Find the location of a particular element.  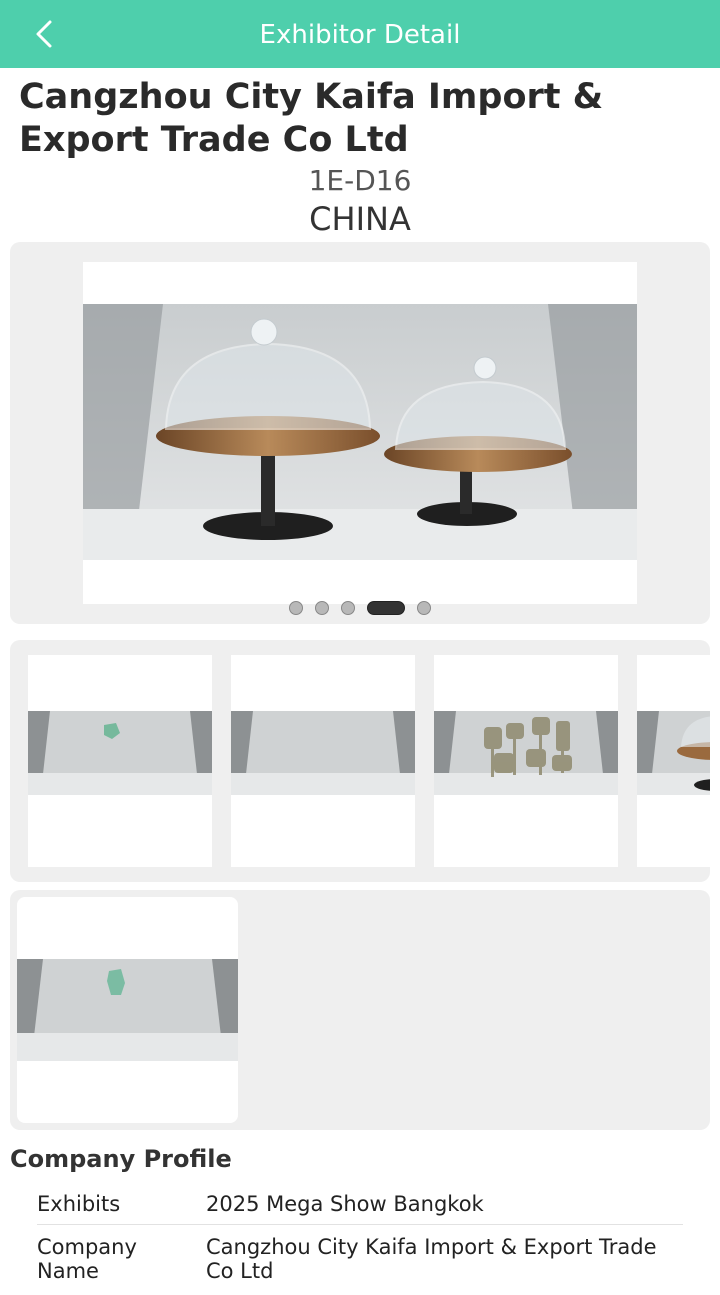

profile-row-exhibits: Exhibits 2025 Mega Show Bangkok is located at coordinates (360, 1208).